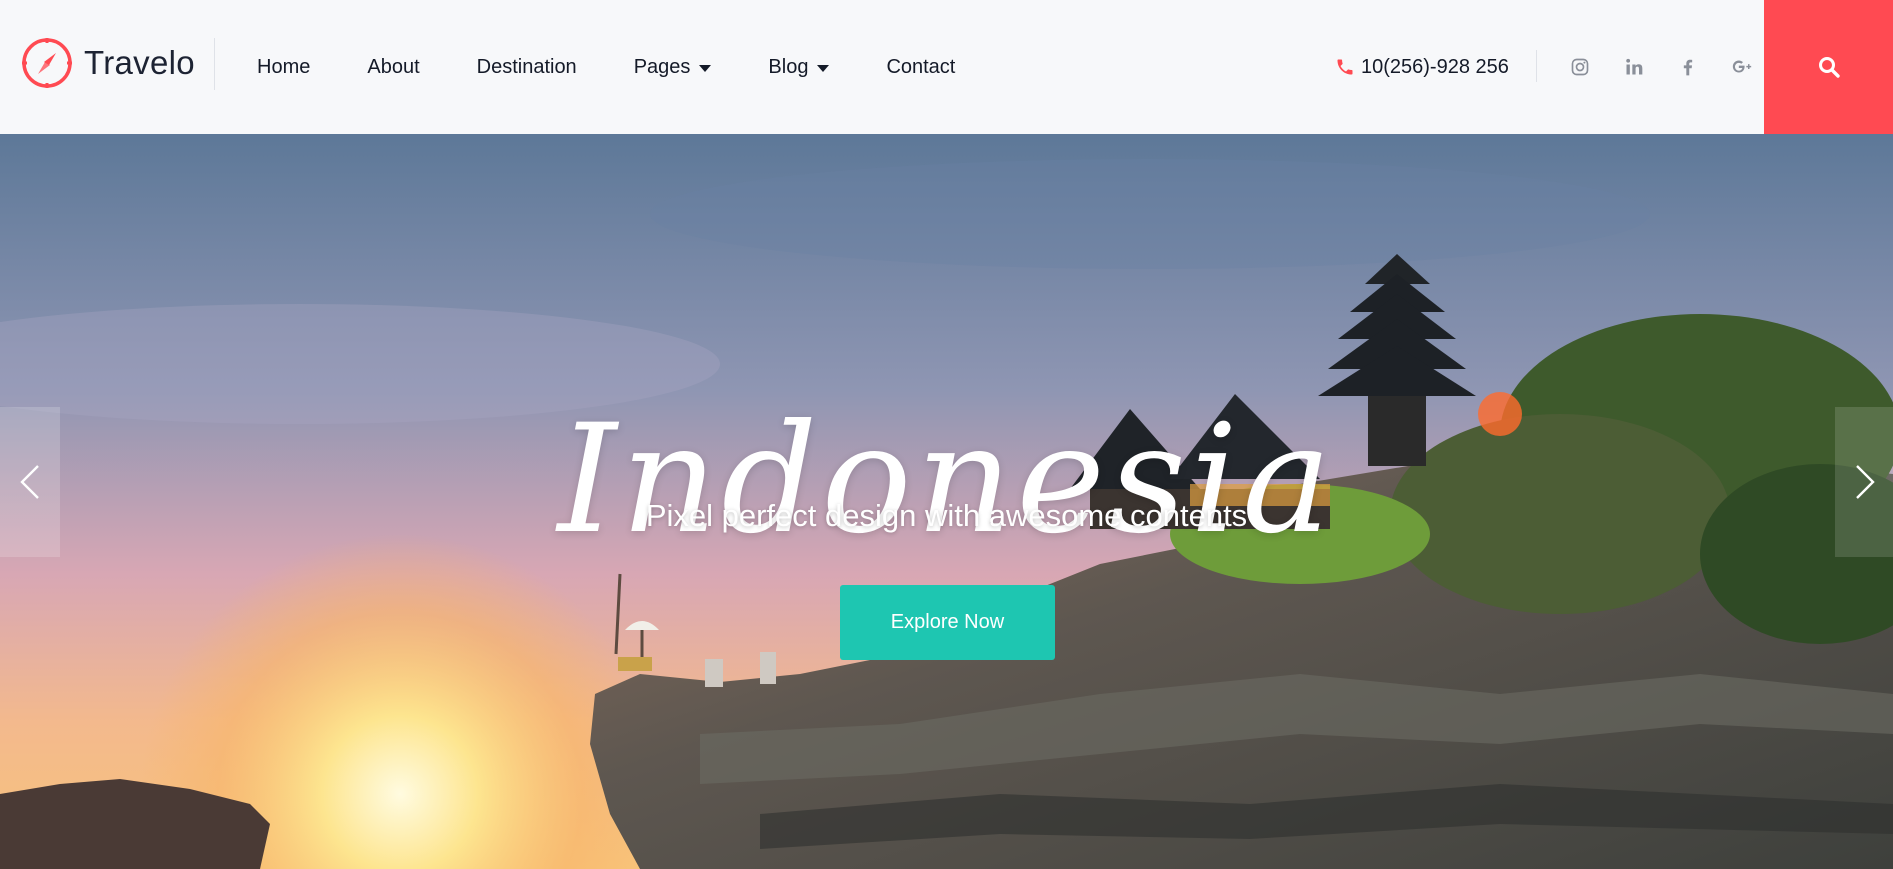  I want to click on chevron-right-icon, so click(1865, 482).